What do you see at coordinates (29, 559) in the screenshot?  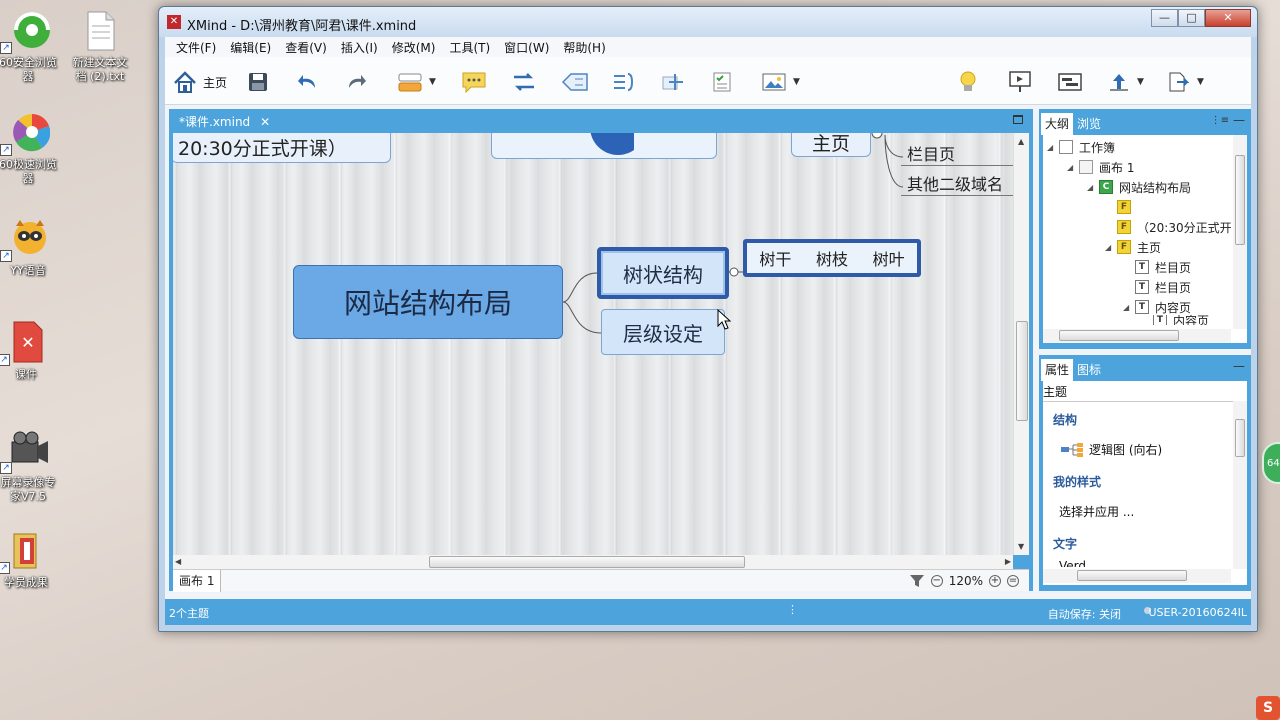 I see `desktop-icon-student-work: ↗ 学员成果` at bounding box center [29, 559].